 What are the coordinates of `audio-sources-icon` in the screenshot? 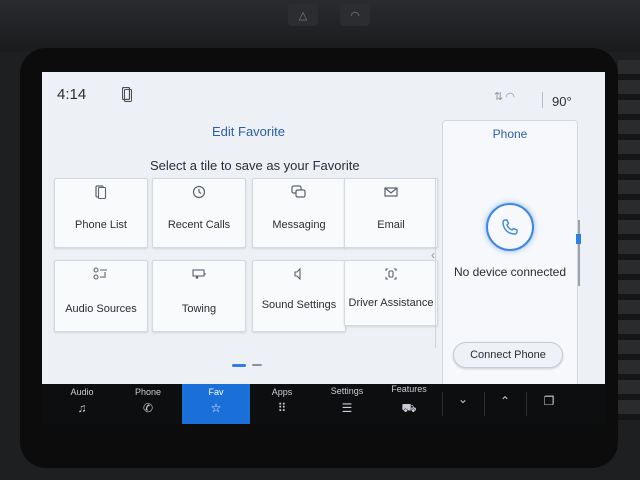 It's located at (101, 276).